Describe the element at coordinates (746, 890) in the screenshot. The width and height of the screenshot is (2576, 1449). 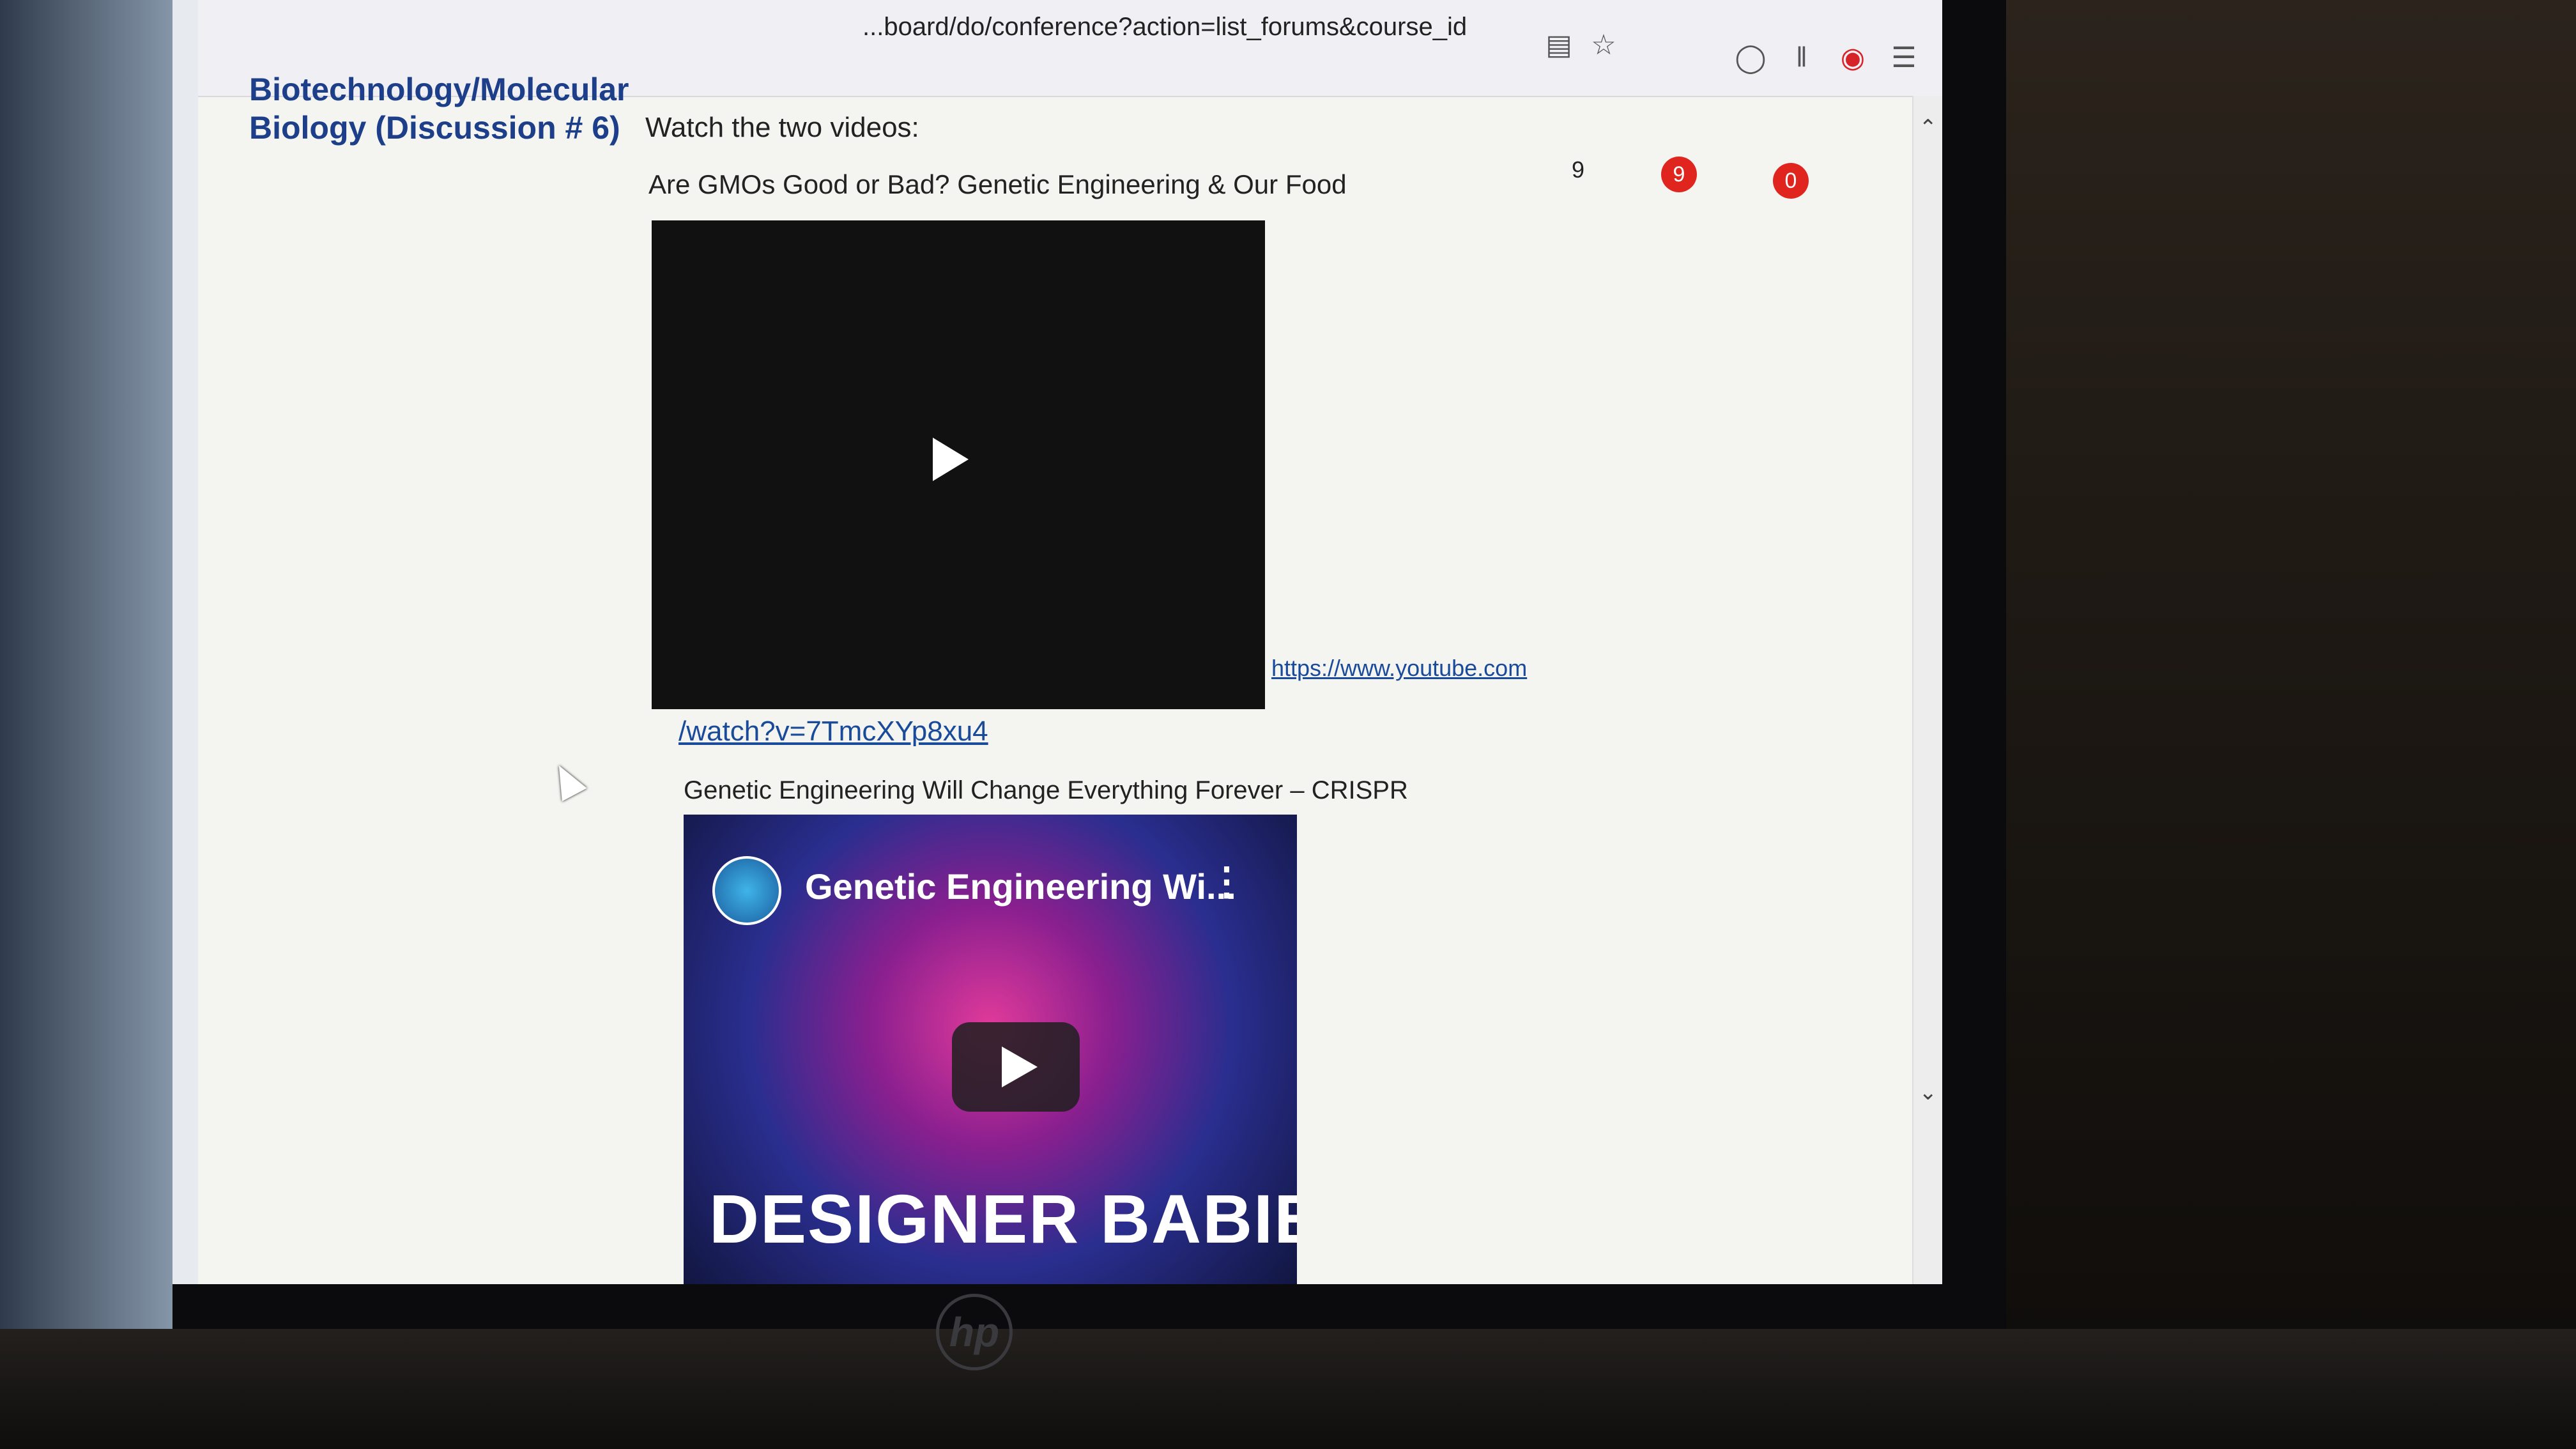
I see `channel-avatar-icon` at that location.